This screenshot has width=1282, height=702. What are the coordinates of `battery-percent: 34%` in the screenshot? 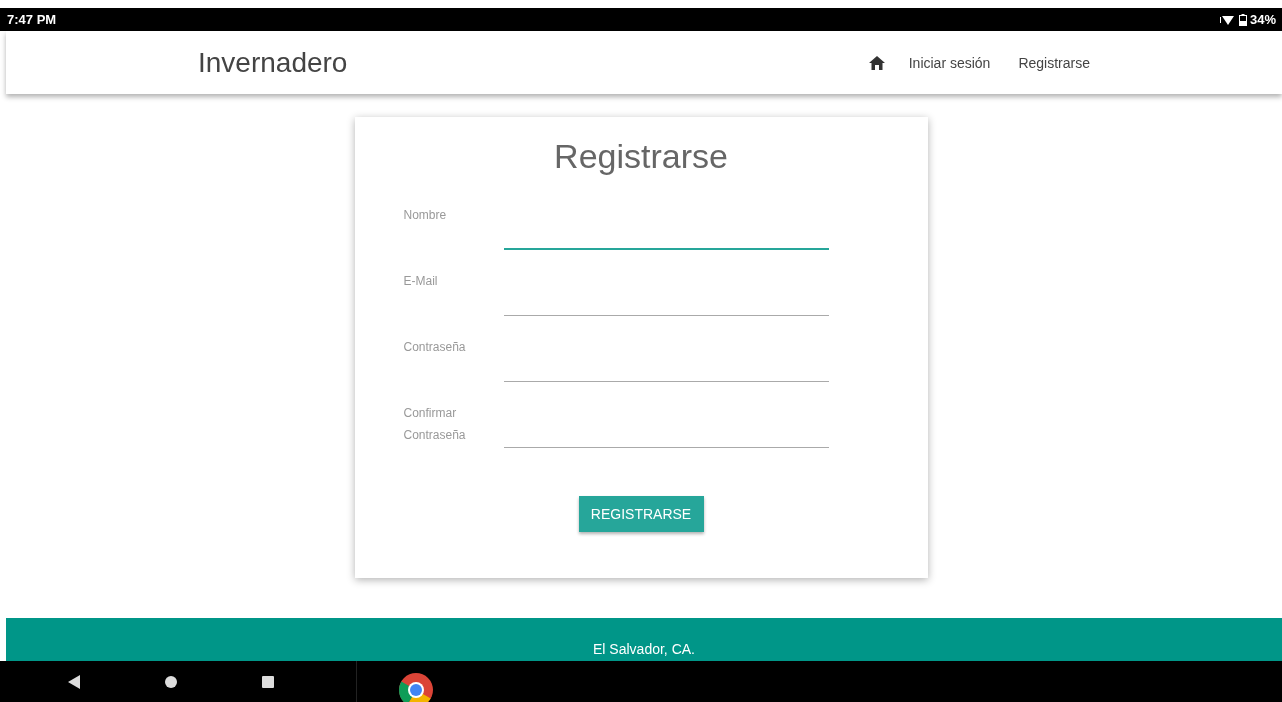 It's located at (1262, 19).